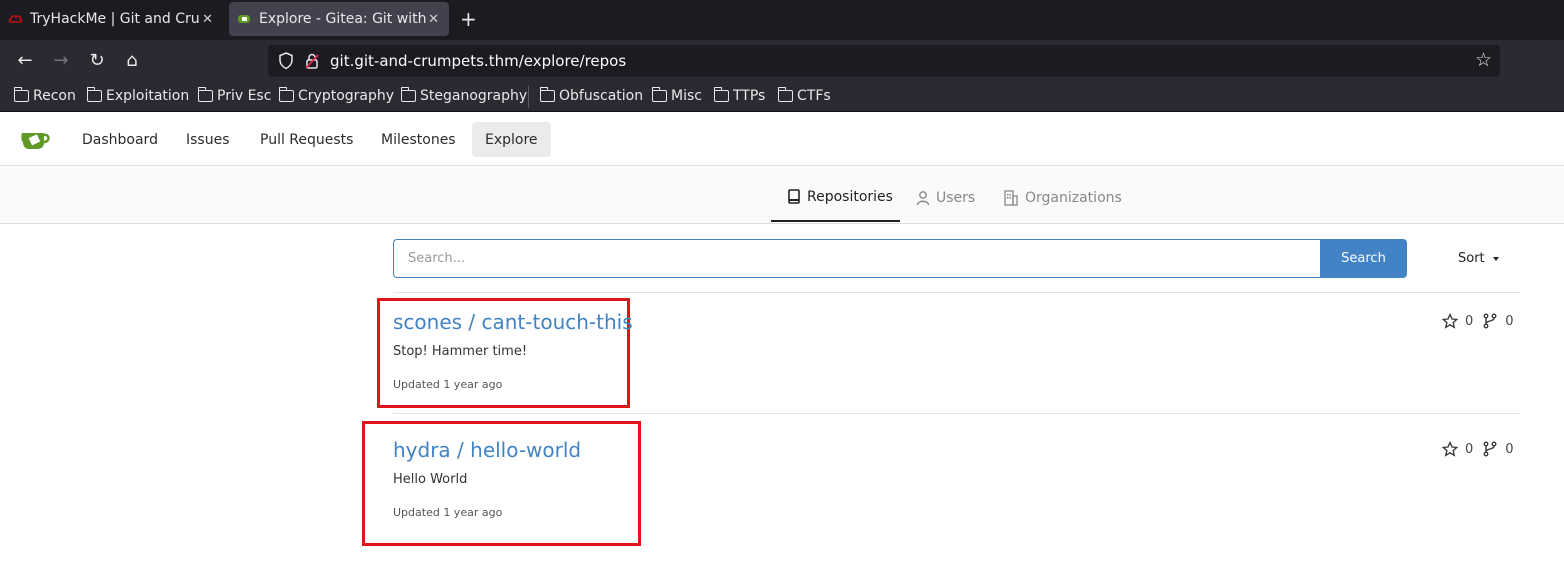 The height and width of the screenshot is (579, 1564). I want to click on nav-pull-requests: Pull Requests, so click(306, 139).